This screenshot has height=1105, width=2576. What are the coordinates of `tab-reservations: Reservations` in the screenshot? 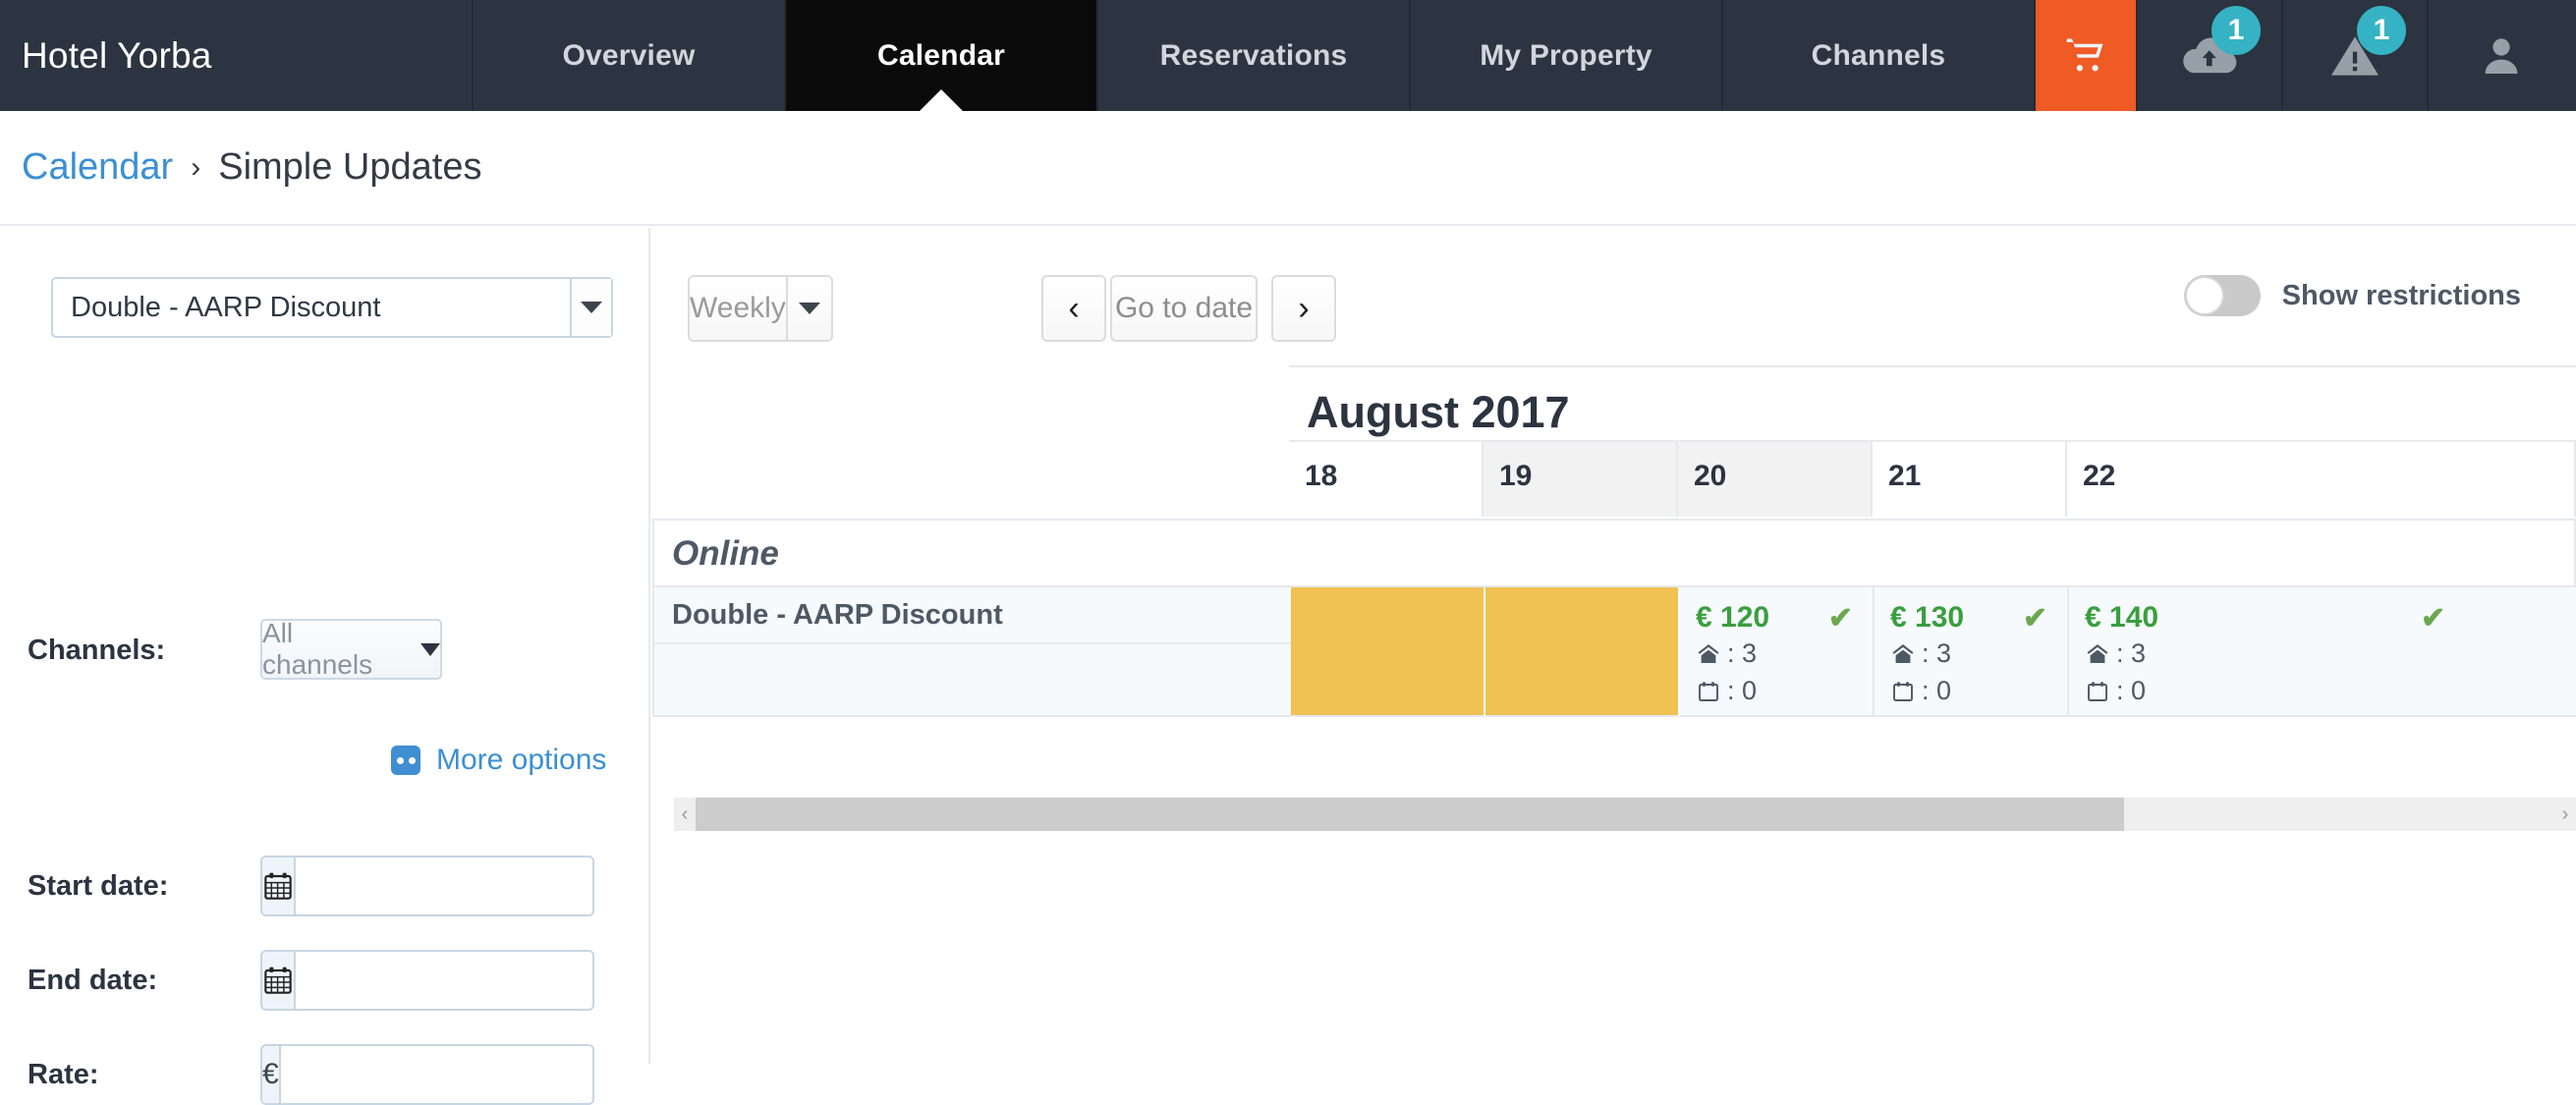 It's located at (1254, 55).